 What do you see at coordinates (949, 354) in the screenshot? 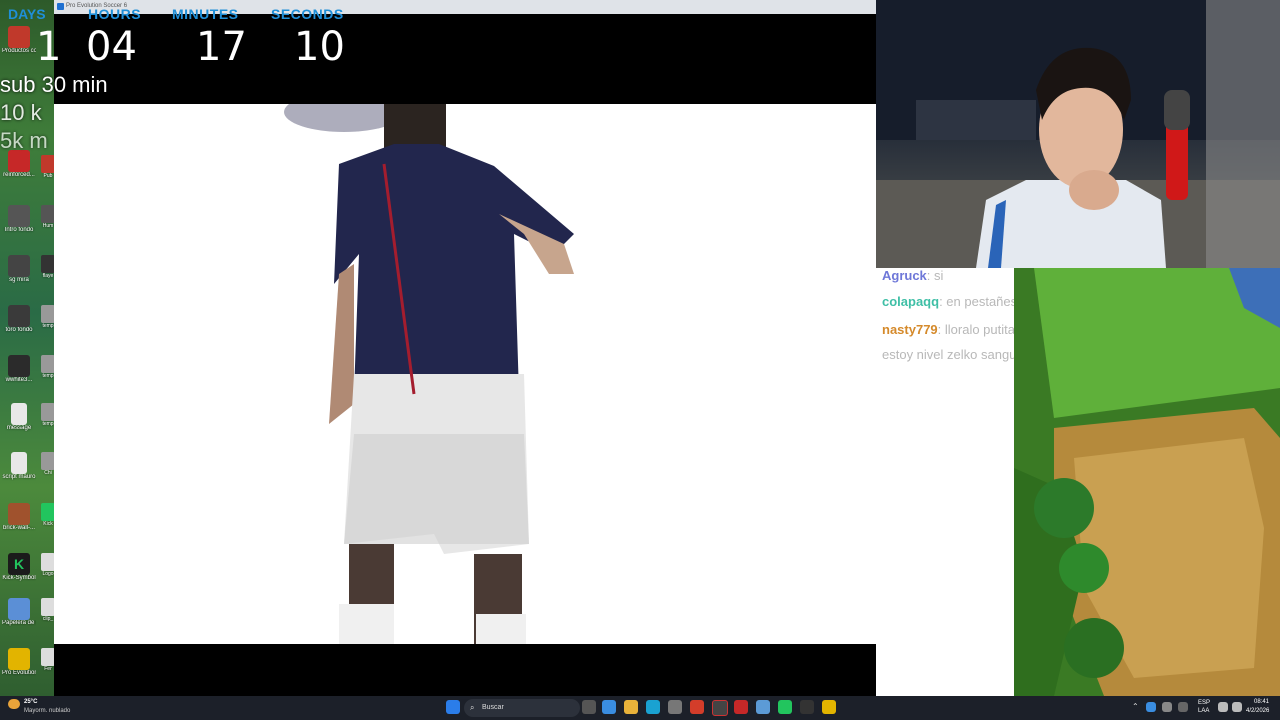
I see `chat-message: estoy nivel zelko sangu` at bounding box center [949, 354].